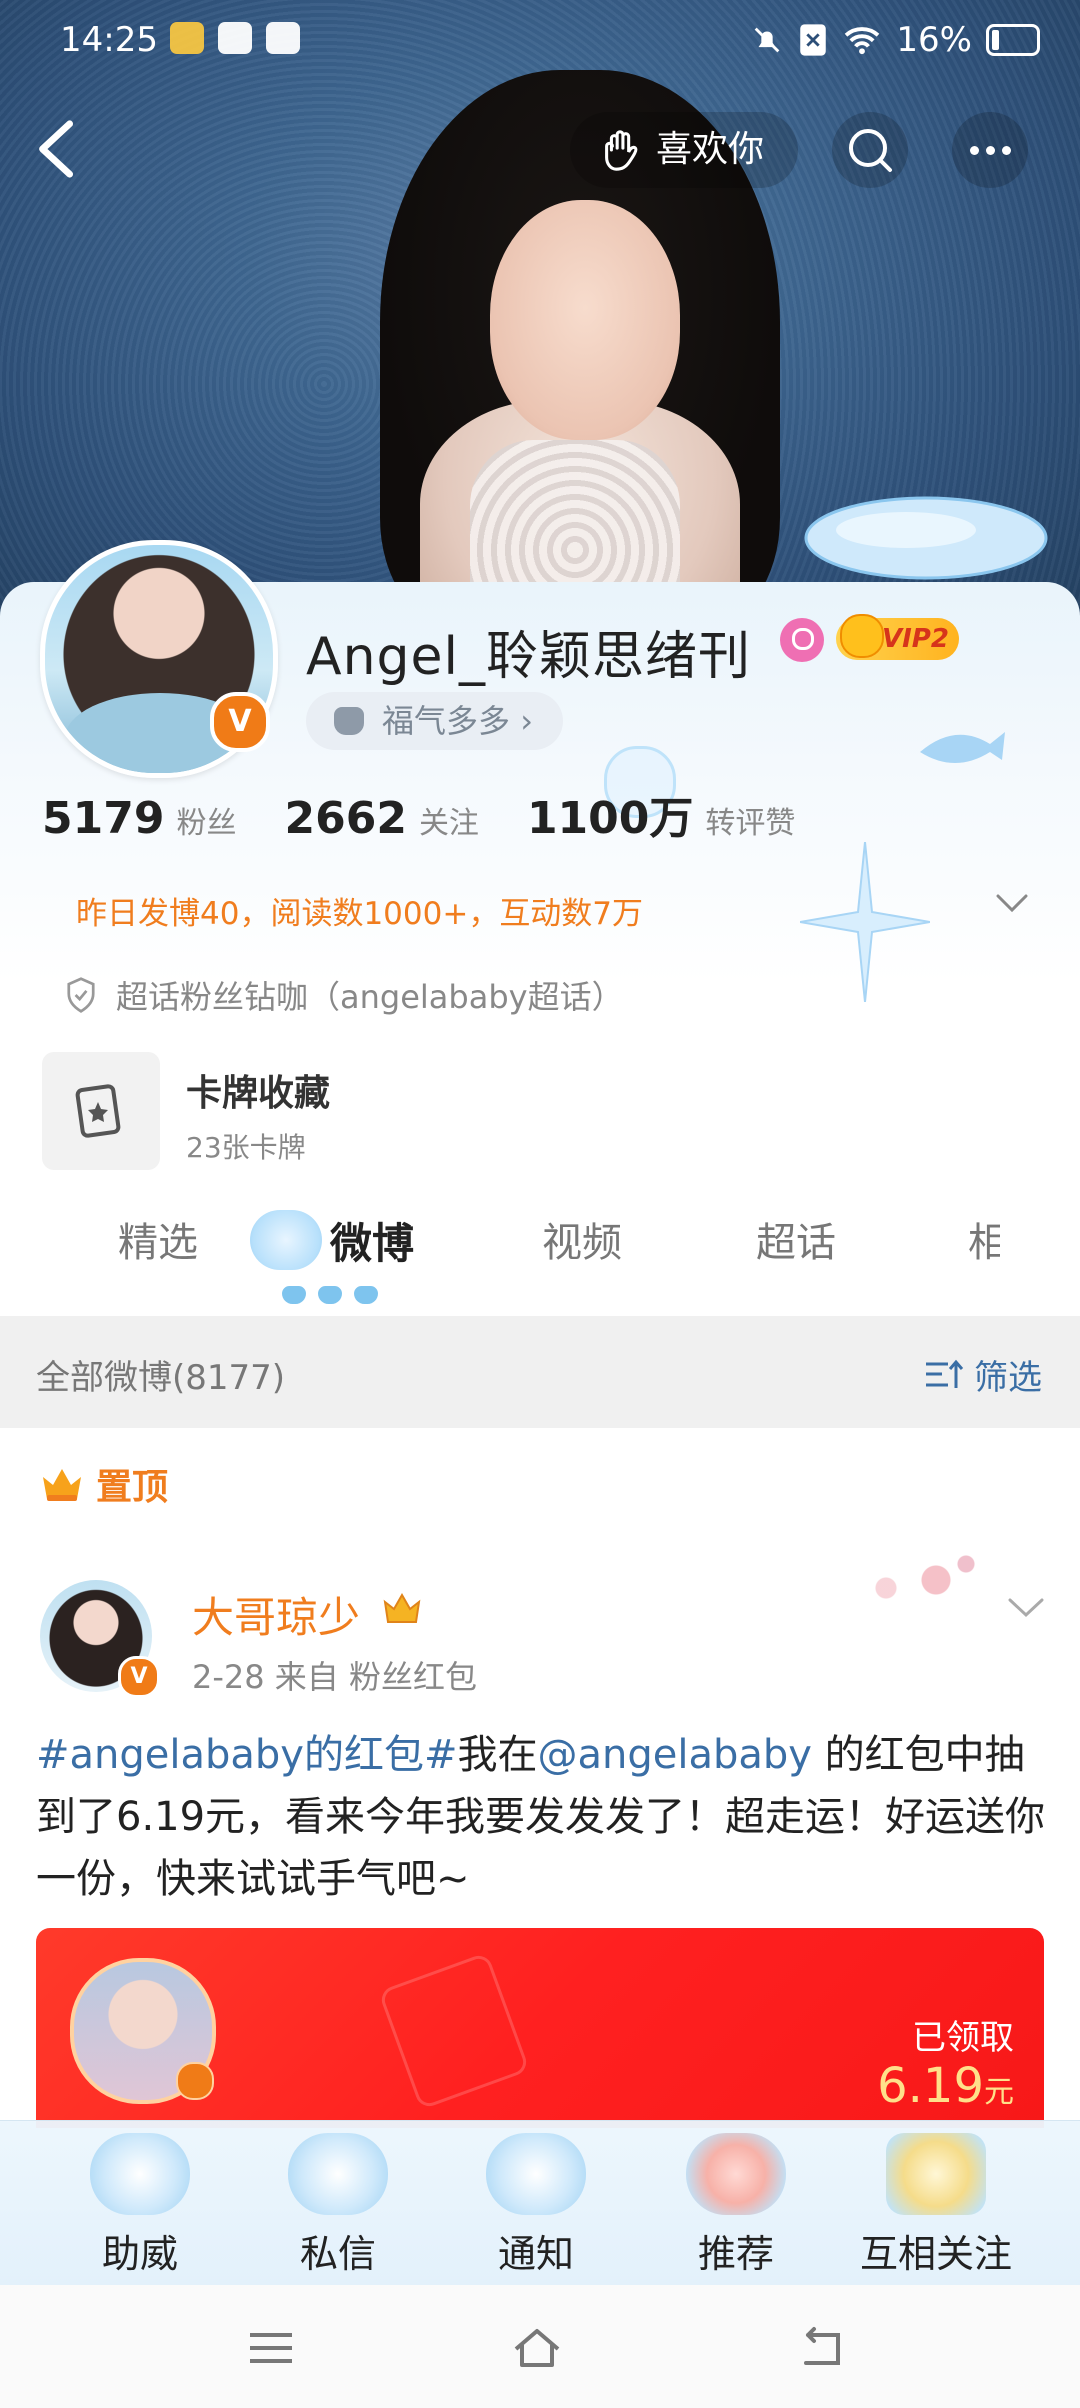 The image size is (1080, 2408). What do you see at coordinates (360, 914) in the screenshot?
I see `activity-summary: 昨日发博40，阅读数1000+，互动数7万` at bounding box center [360, 914].